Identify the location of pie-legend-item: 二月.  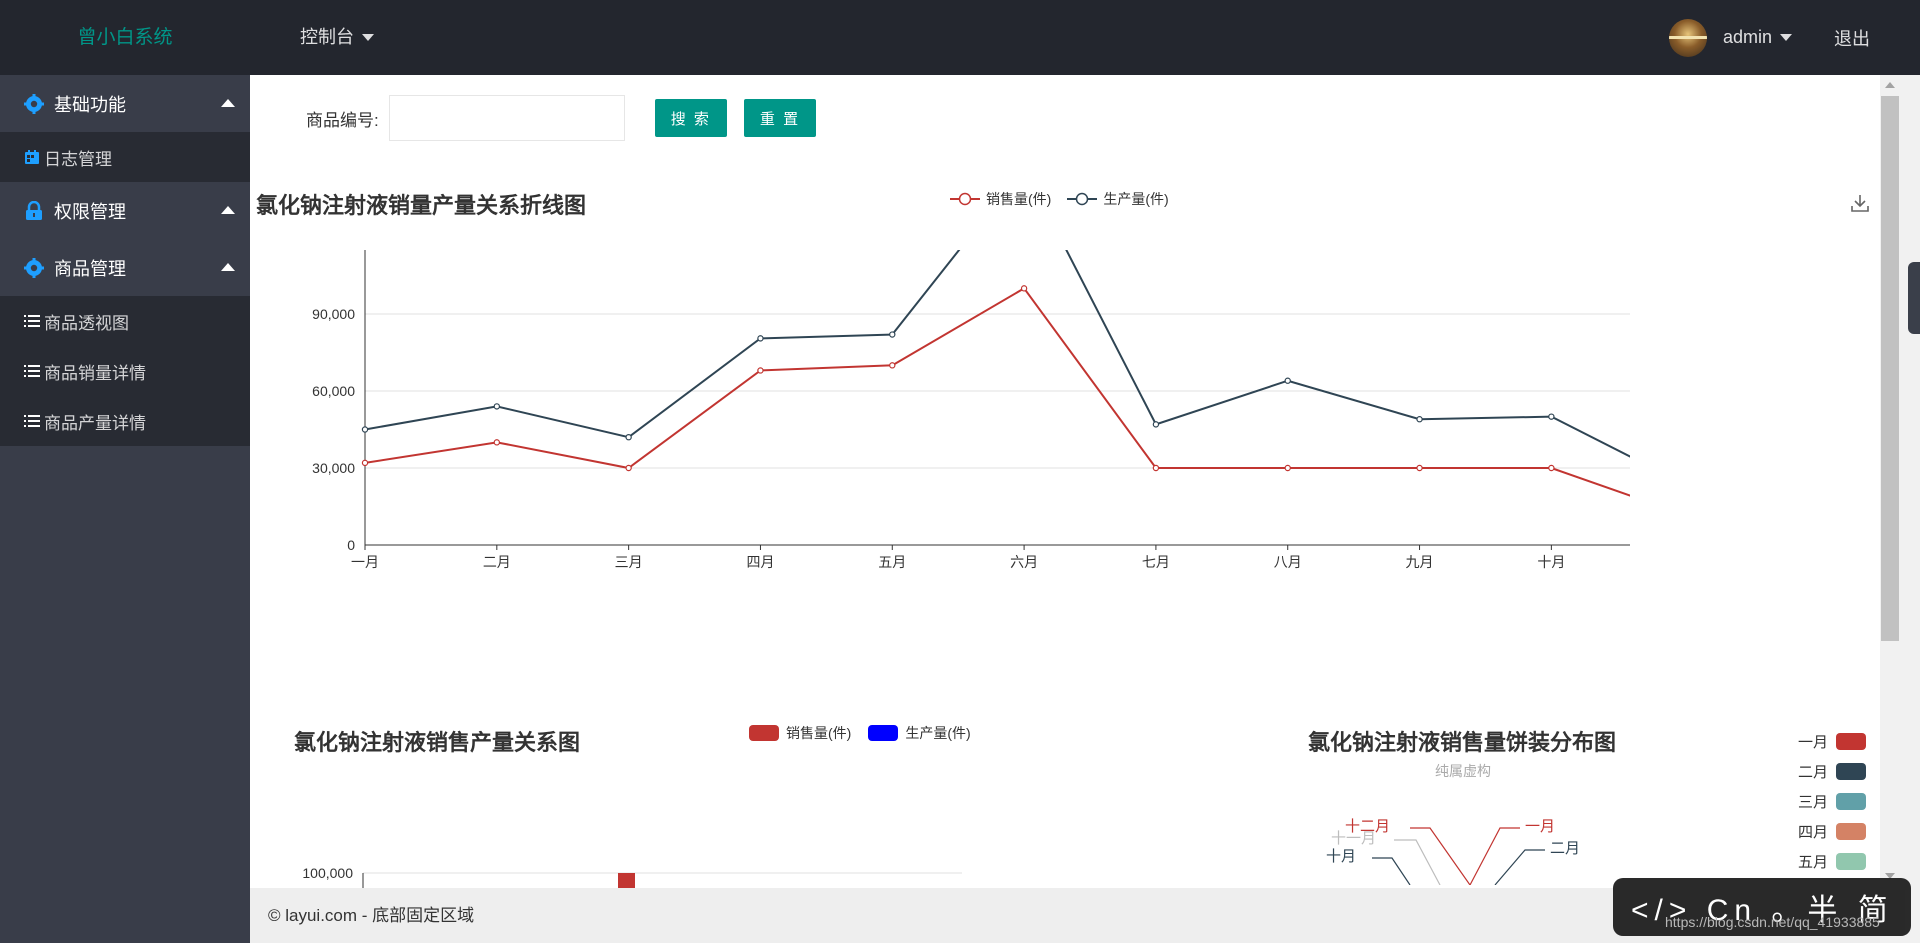
(1816, 771).